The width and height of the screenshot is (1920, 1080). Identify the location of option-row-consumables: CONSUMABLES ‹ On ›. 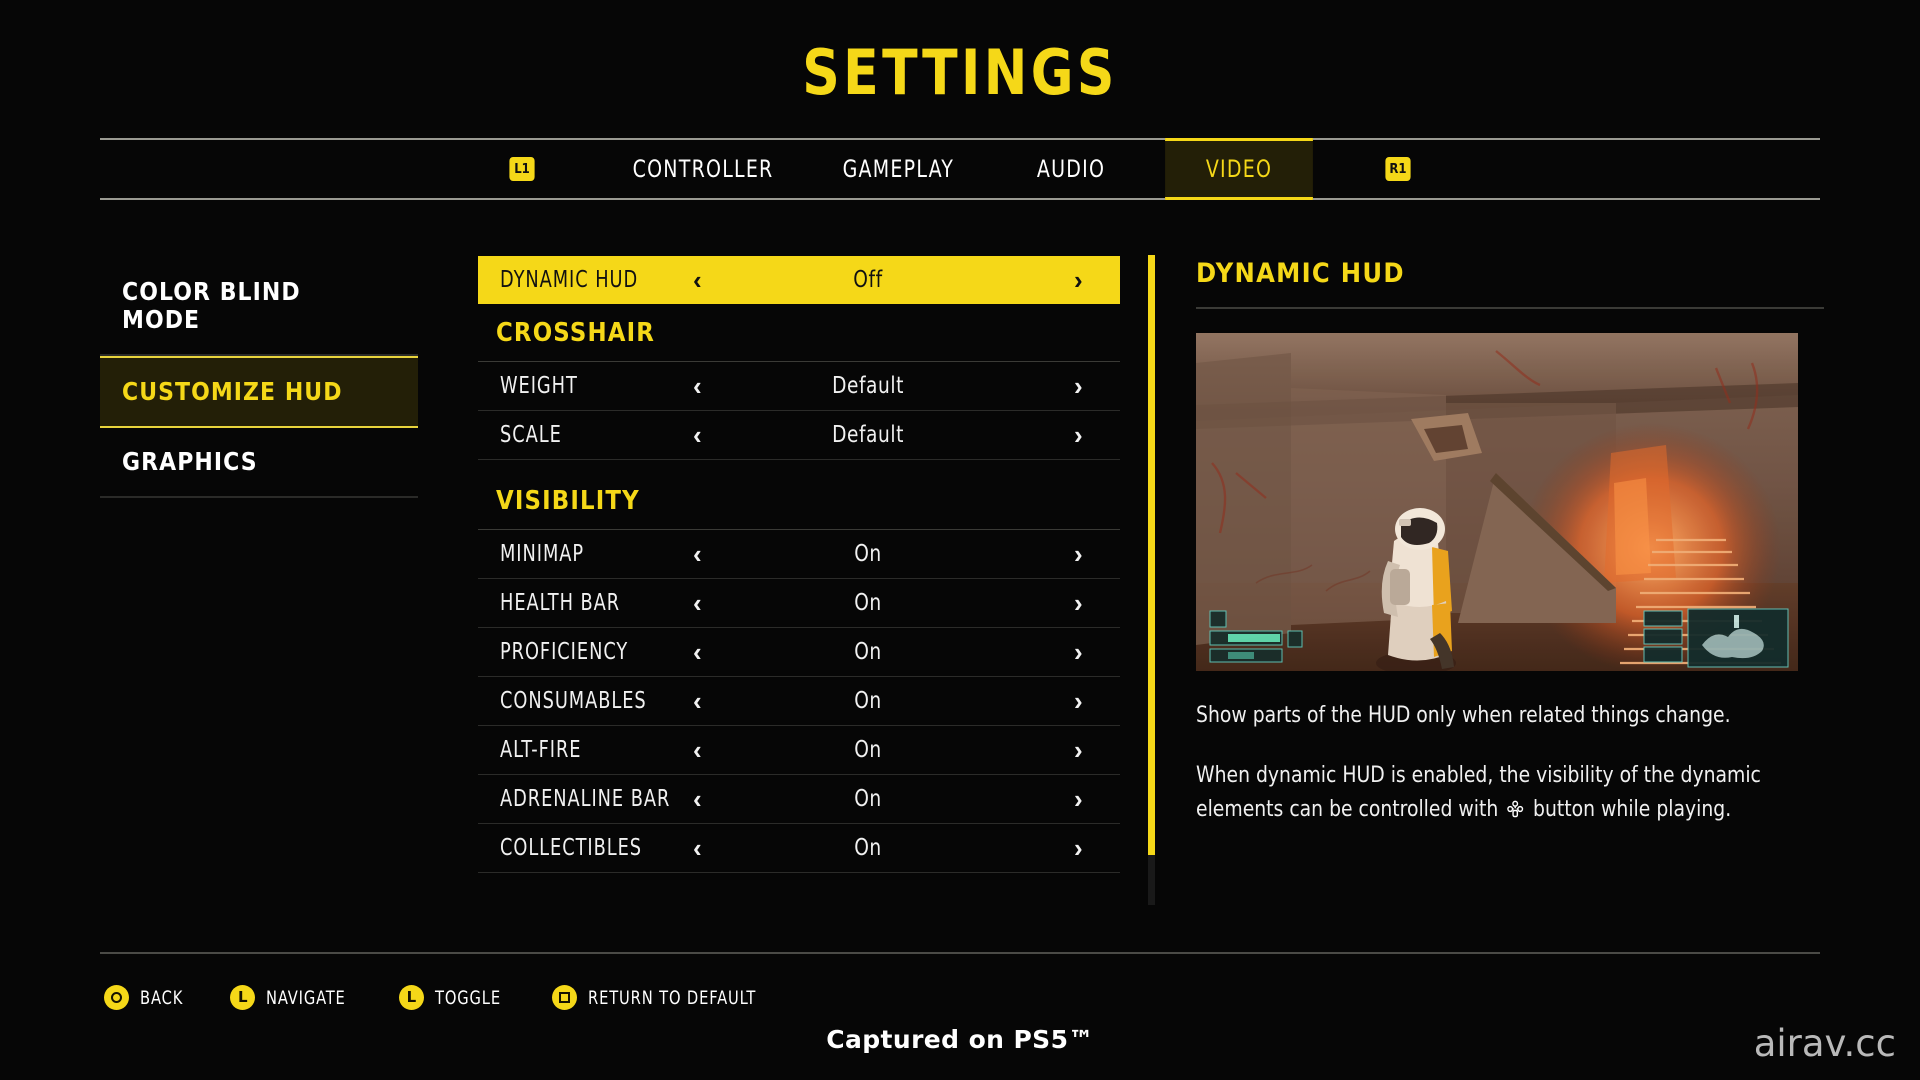
(799, 701).